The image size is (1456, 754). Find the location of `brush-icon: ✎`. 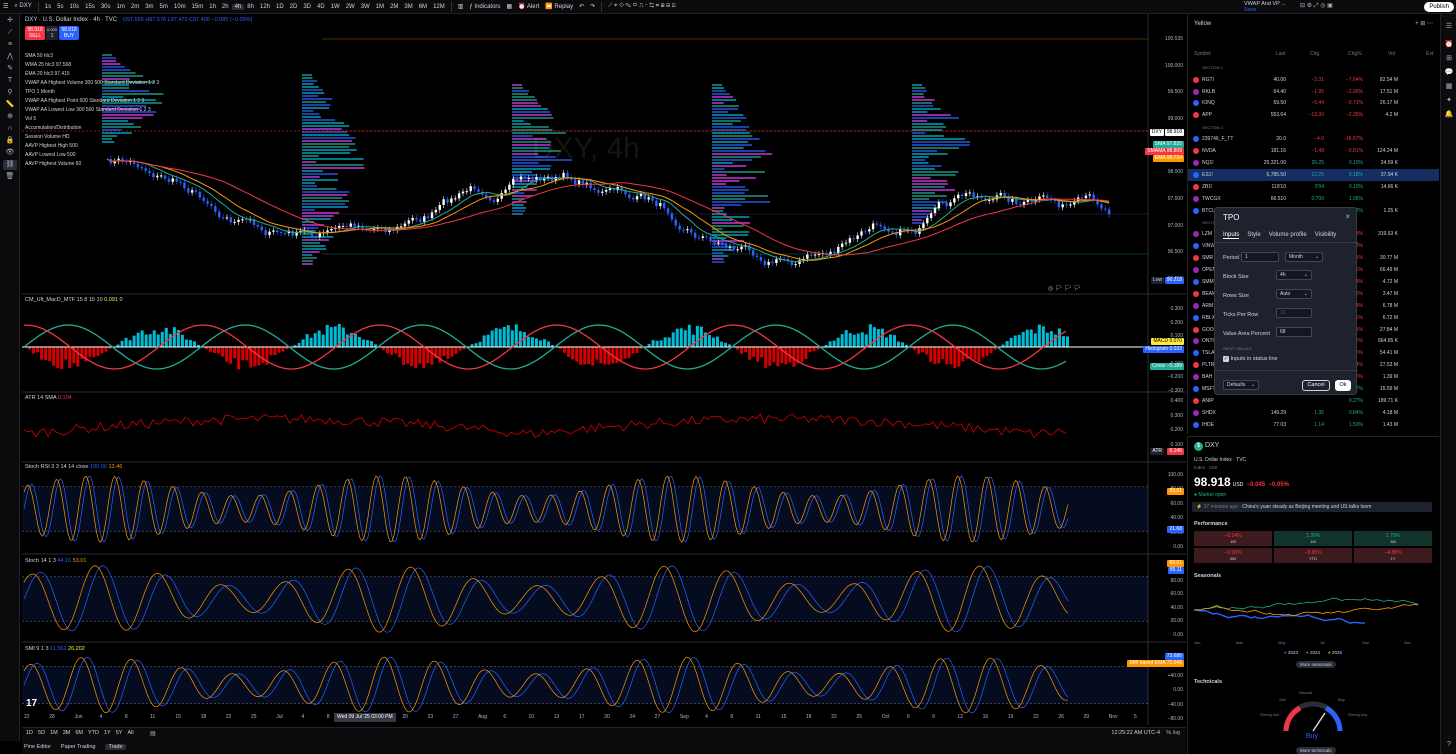

brush-icon: ✎ is located at coordinates (10, 69).